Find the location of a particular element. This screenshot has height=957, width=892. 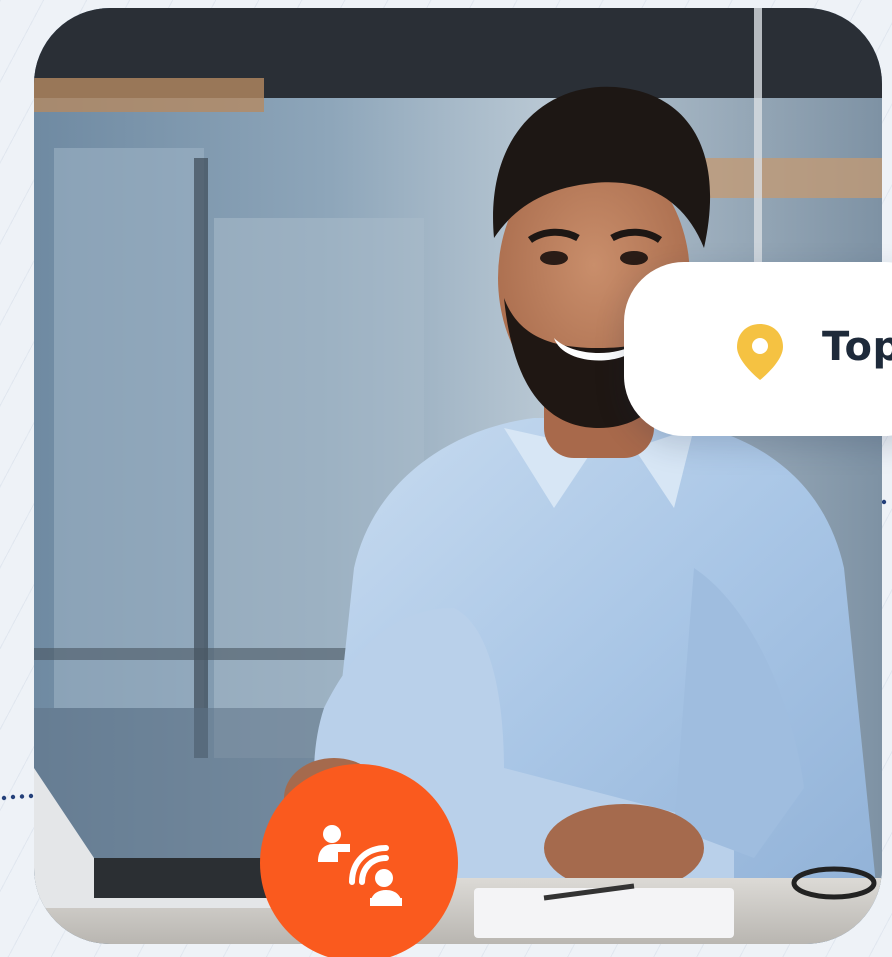

location-badge: Top is located at coordinates (758, 349).